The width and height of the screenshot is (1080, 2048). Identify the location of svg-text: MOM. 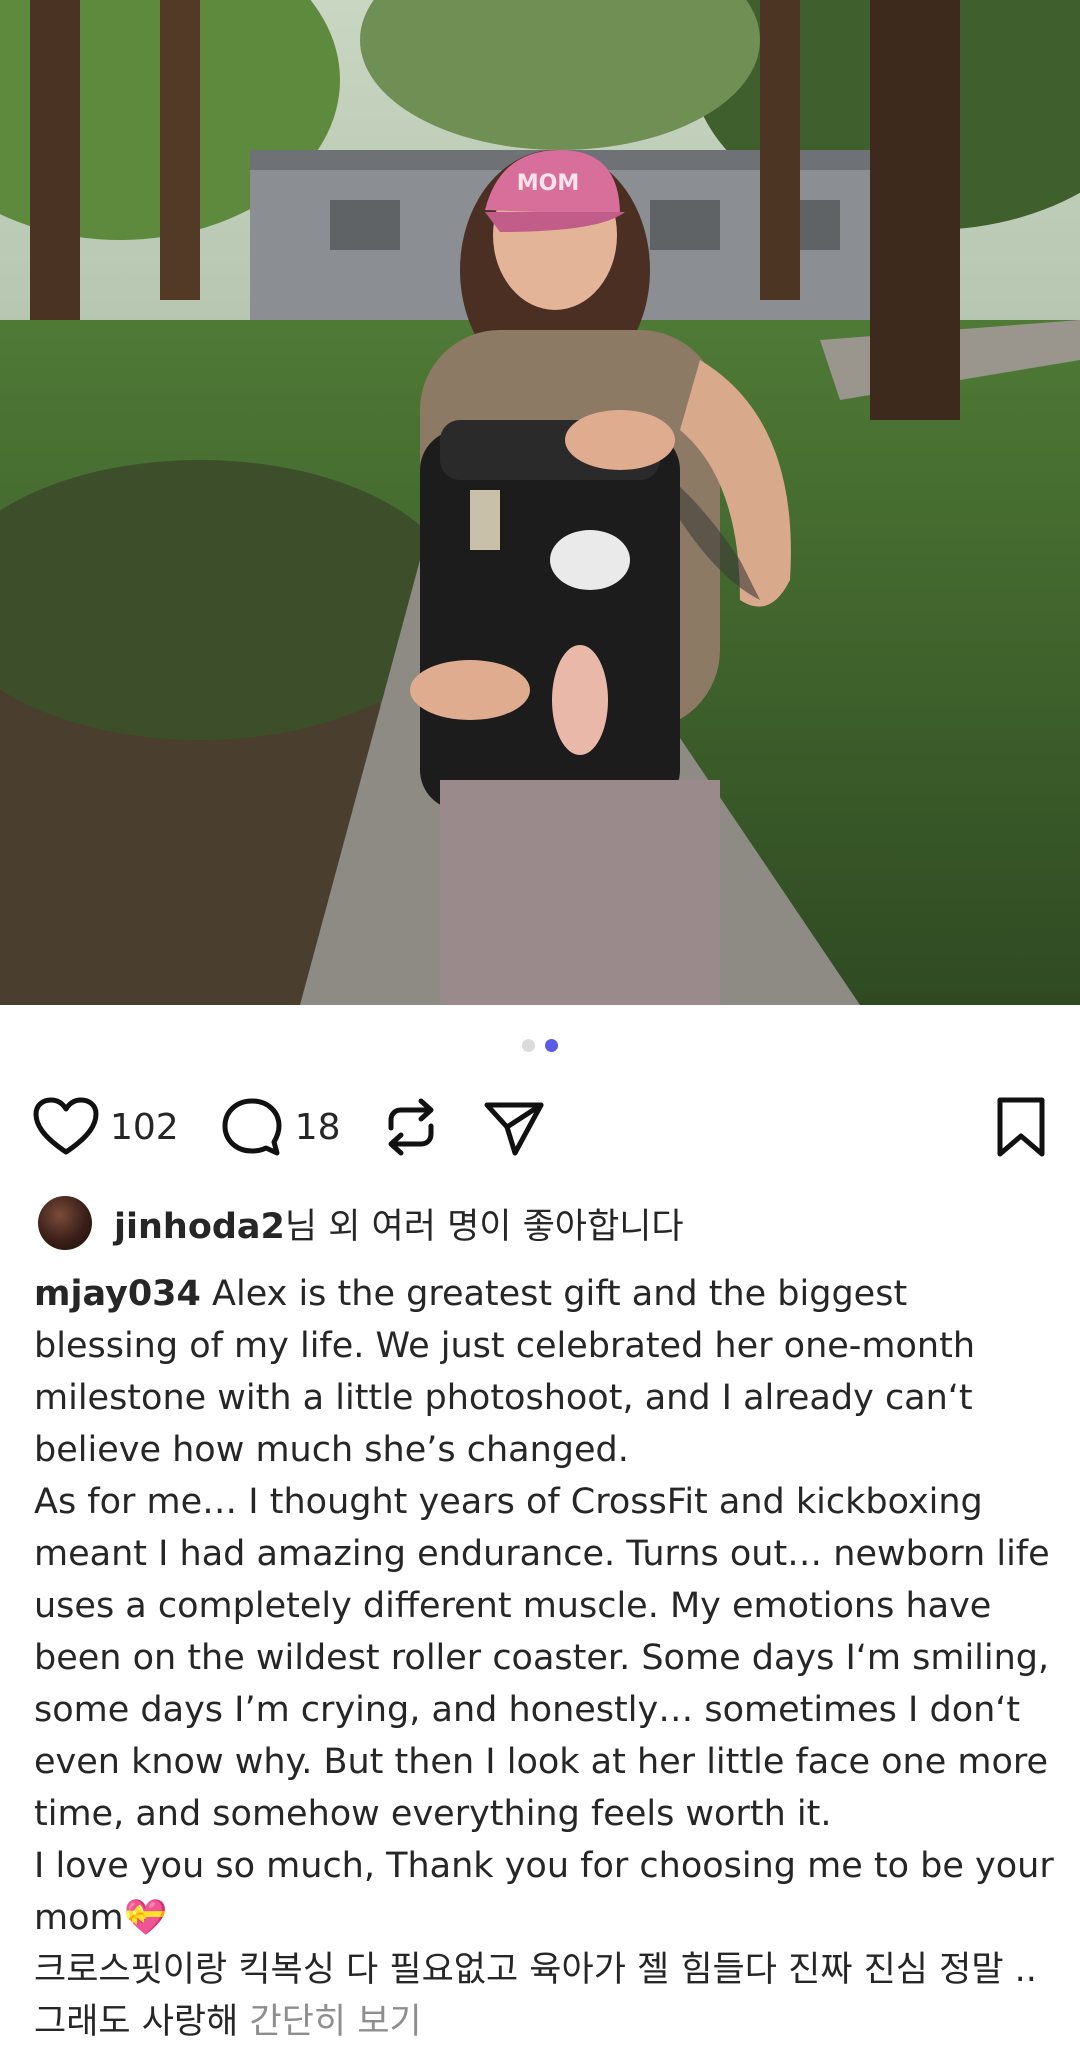
(548, 183).